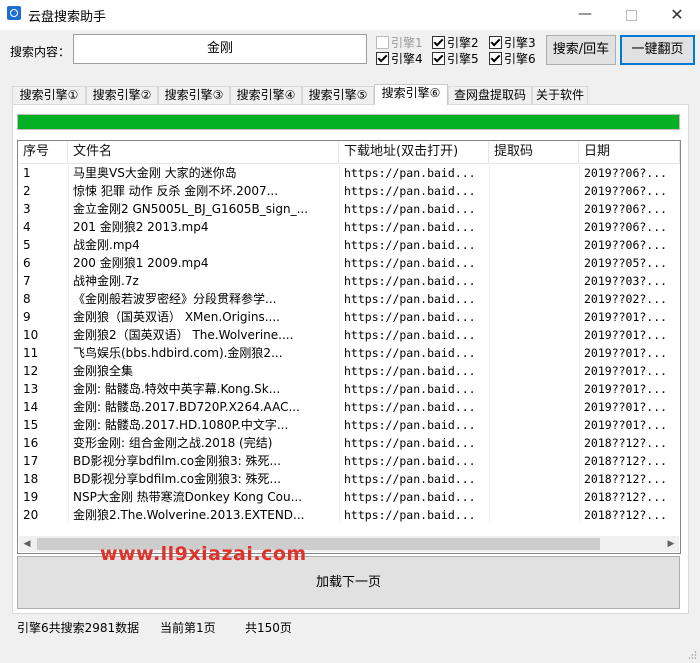 This screenshot has width=700, height=663. I want to click on tab-7: 查网盘提取码, so click(490, 95).